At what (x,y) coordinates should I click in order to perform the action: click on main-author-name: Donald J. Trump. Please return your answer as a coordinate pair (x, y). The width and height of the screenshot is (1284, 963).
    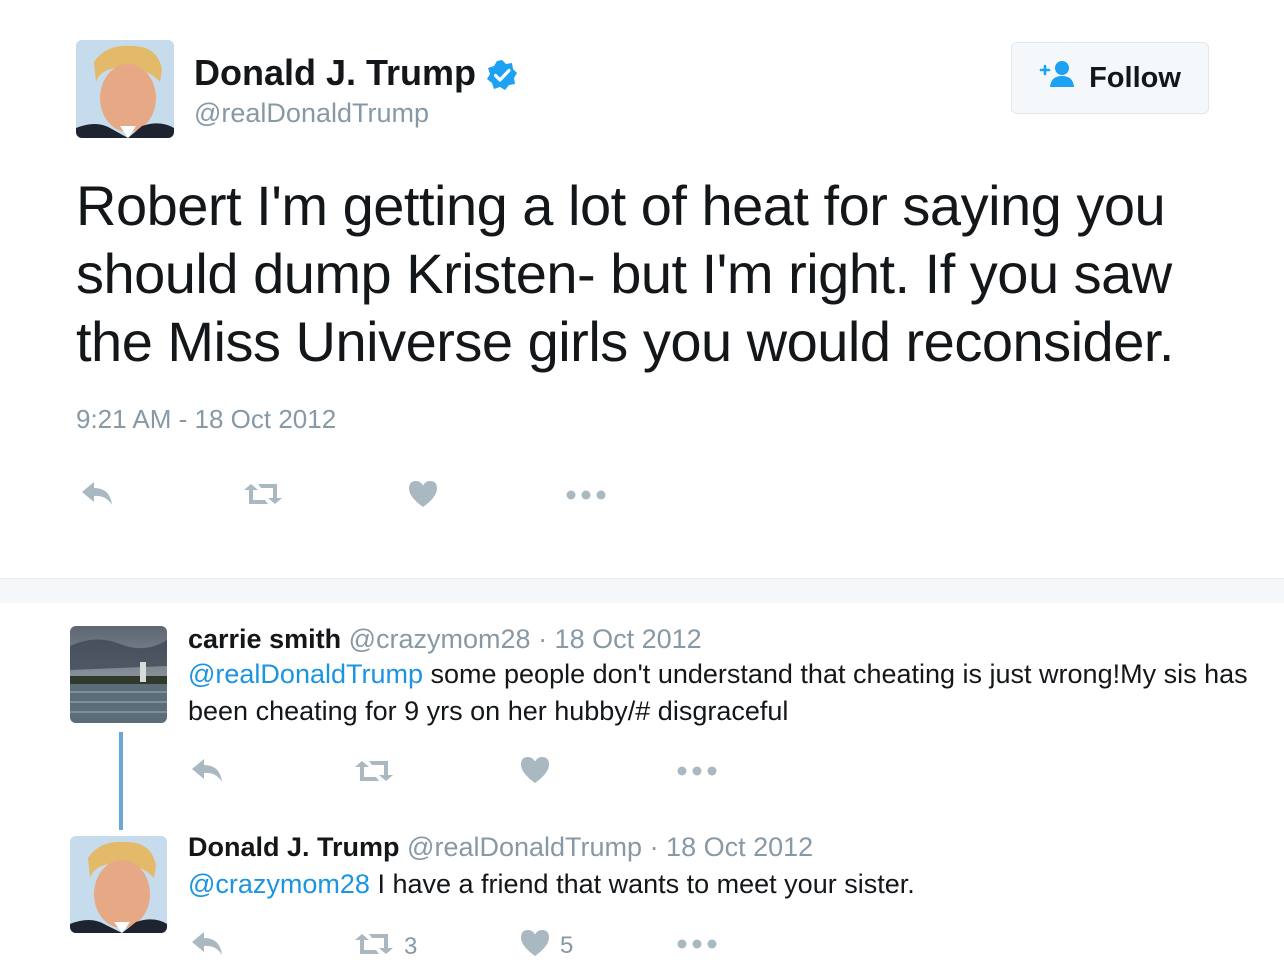
    Looking at the image, I should click on (335, 72).